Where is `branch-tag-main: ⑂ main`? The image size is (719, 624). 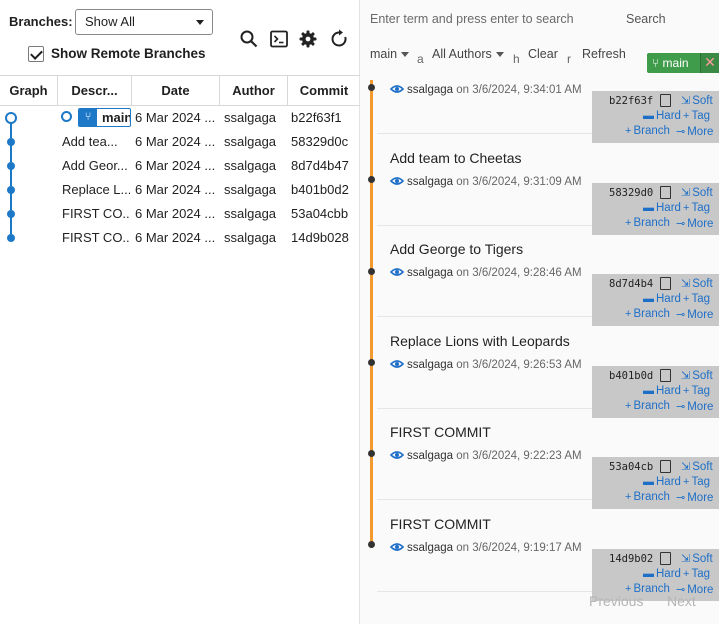
branch-tag-main: ⑂ main is located at coordinates (104, 117).